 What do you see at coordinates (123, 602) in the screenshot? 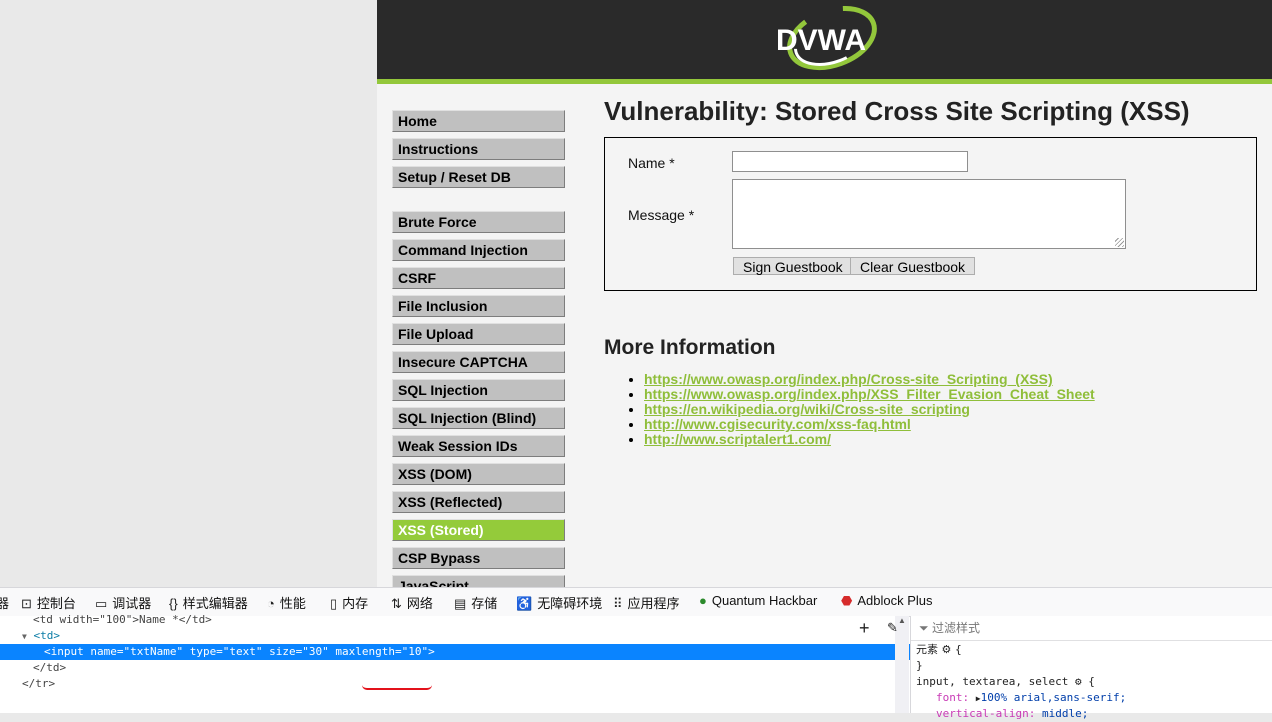
I see `tab-debugger: ▭ 调试器` at bounding box center [123, 602].